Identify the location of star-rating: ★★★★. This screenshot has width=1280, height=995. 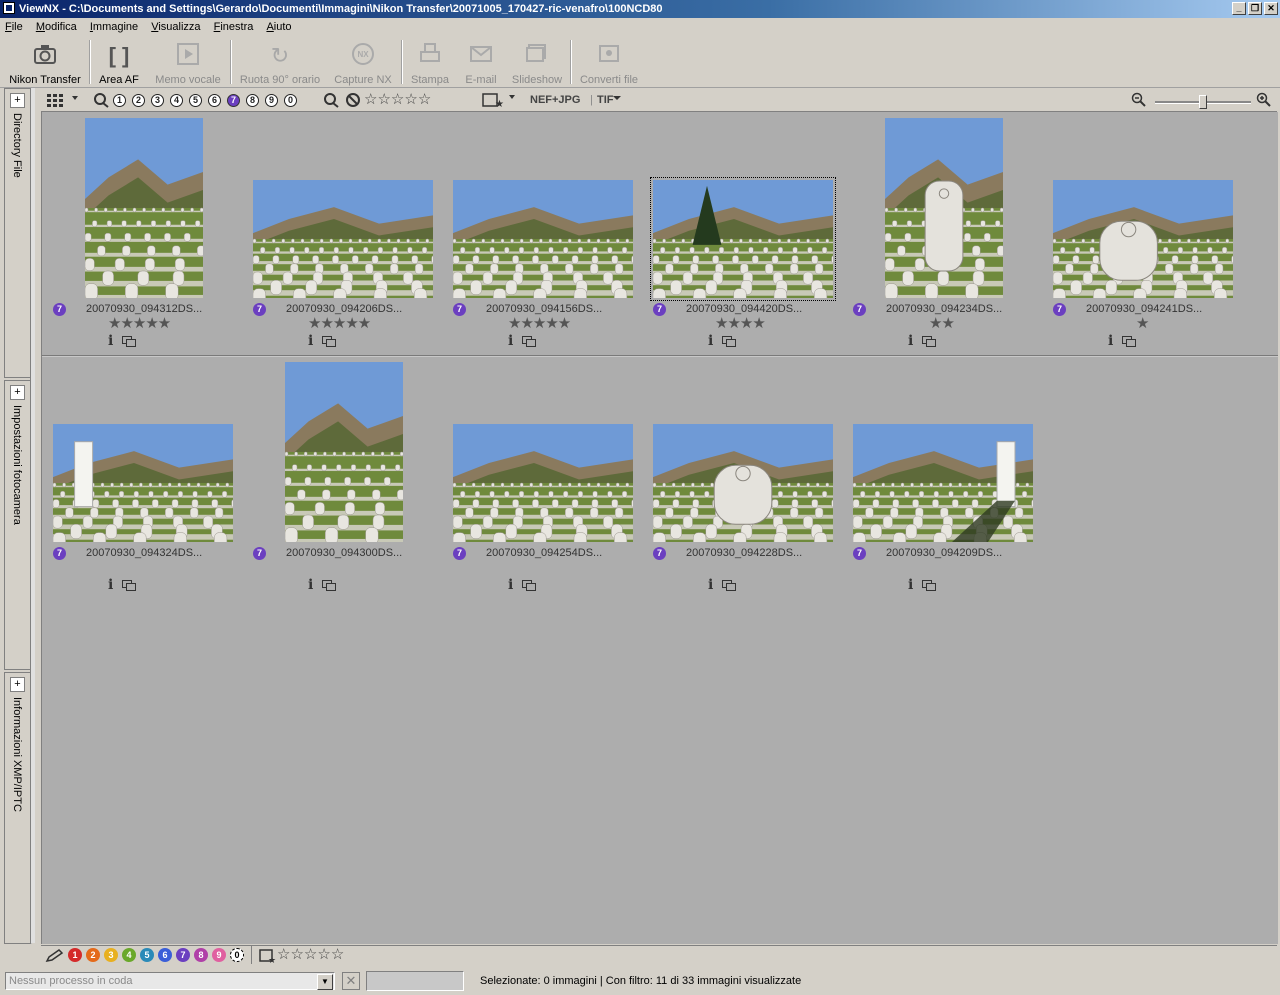
(740, 323).